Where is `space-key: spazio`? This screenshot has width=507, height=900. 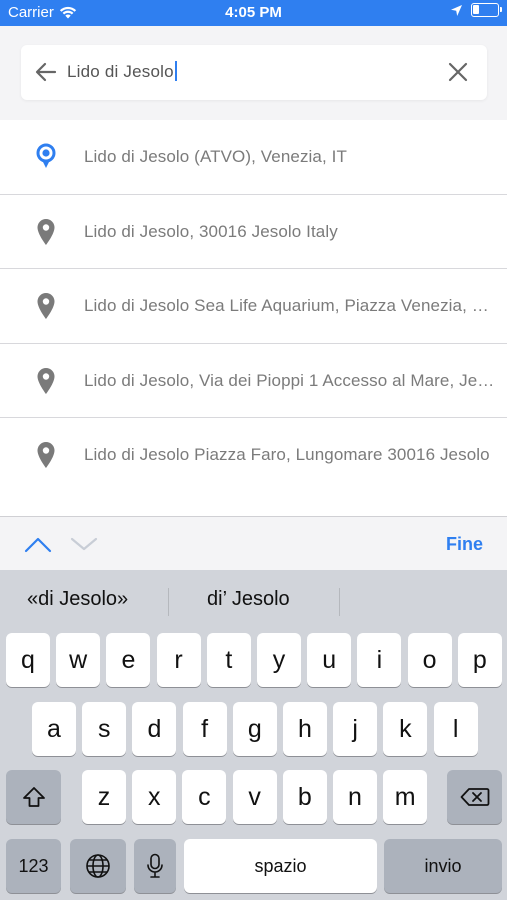 space-key: spazio is located at coordinates (280, 866).